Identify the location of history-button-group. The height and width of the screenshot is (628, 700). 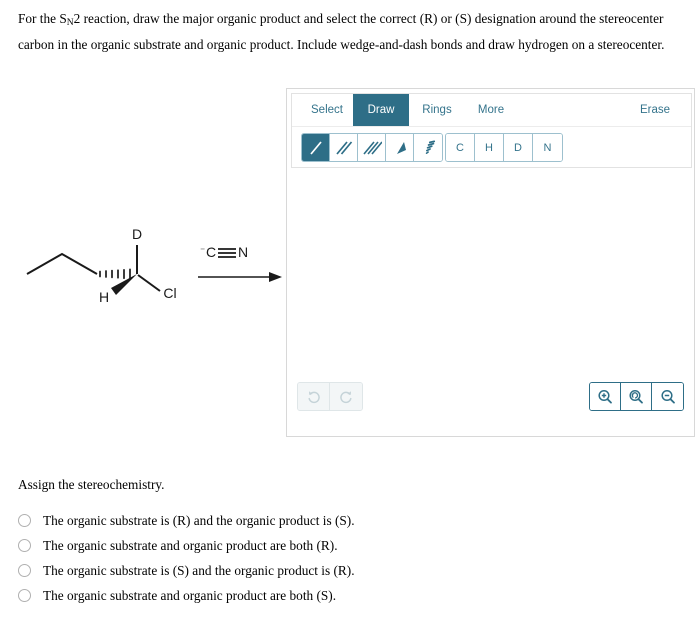
(330, 396).